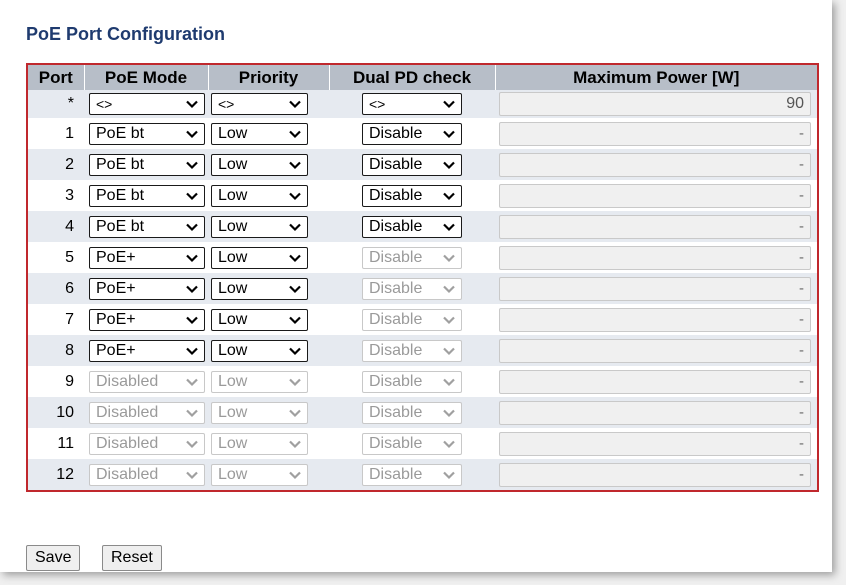 This screenshot has height=585, width=846. What do you see at coordinates (132, 558) in the screenshot?
I see `reset-button: Reset` at bounding box center [132, 558].